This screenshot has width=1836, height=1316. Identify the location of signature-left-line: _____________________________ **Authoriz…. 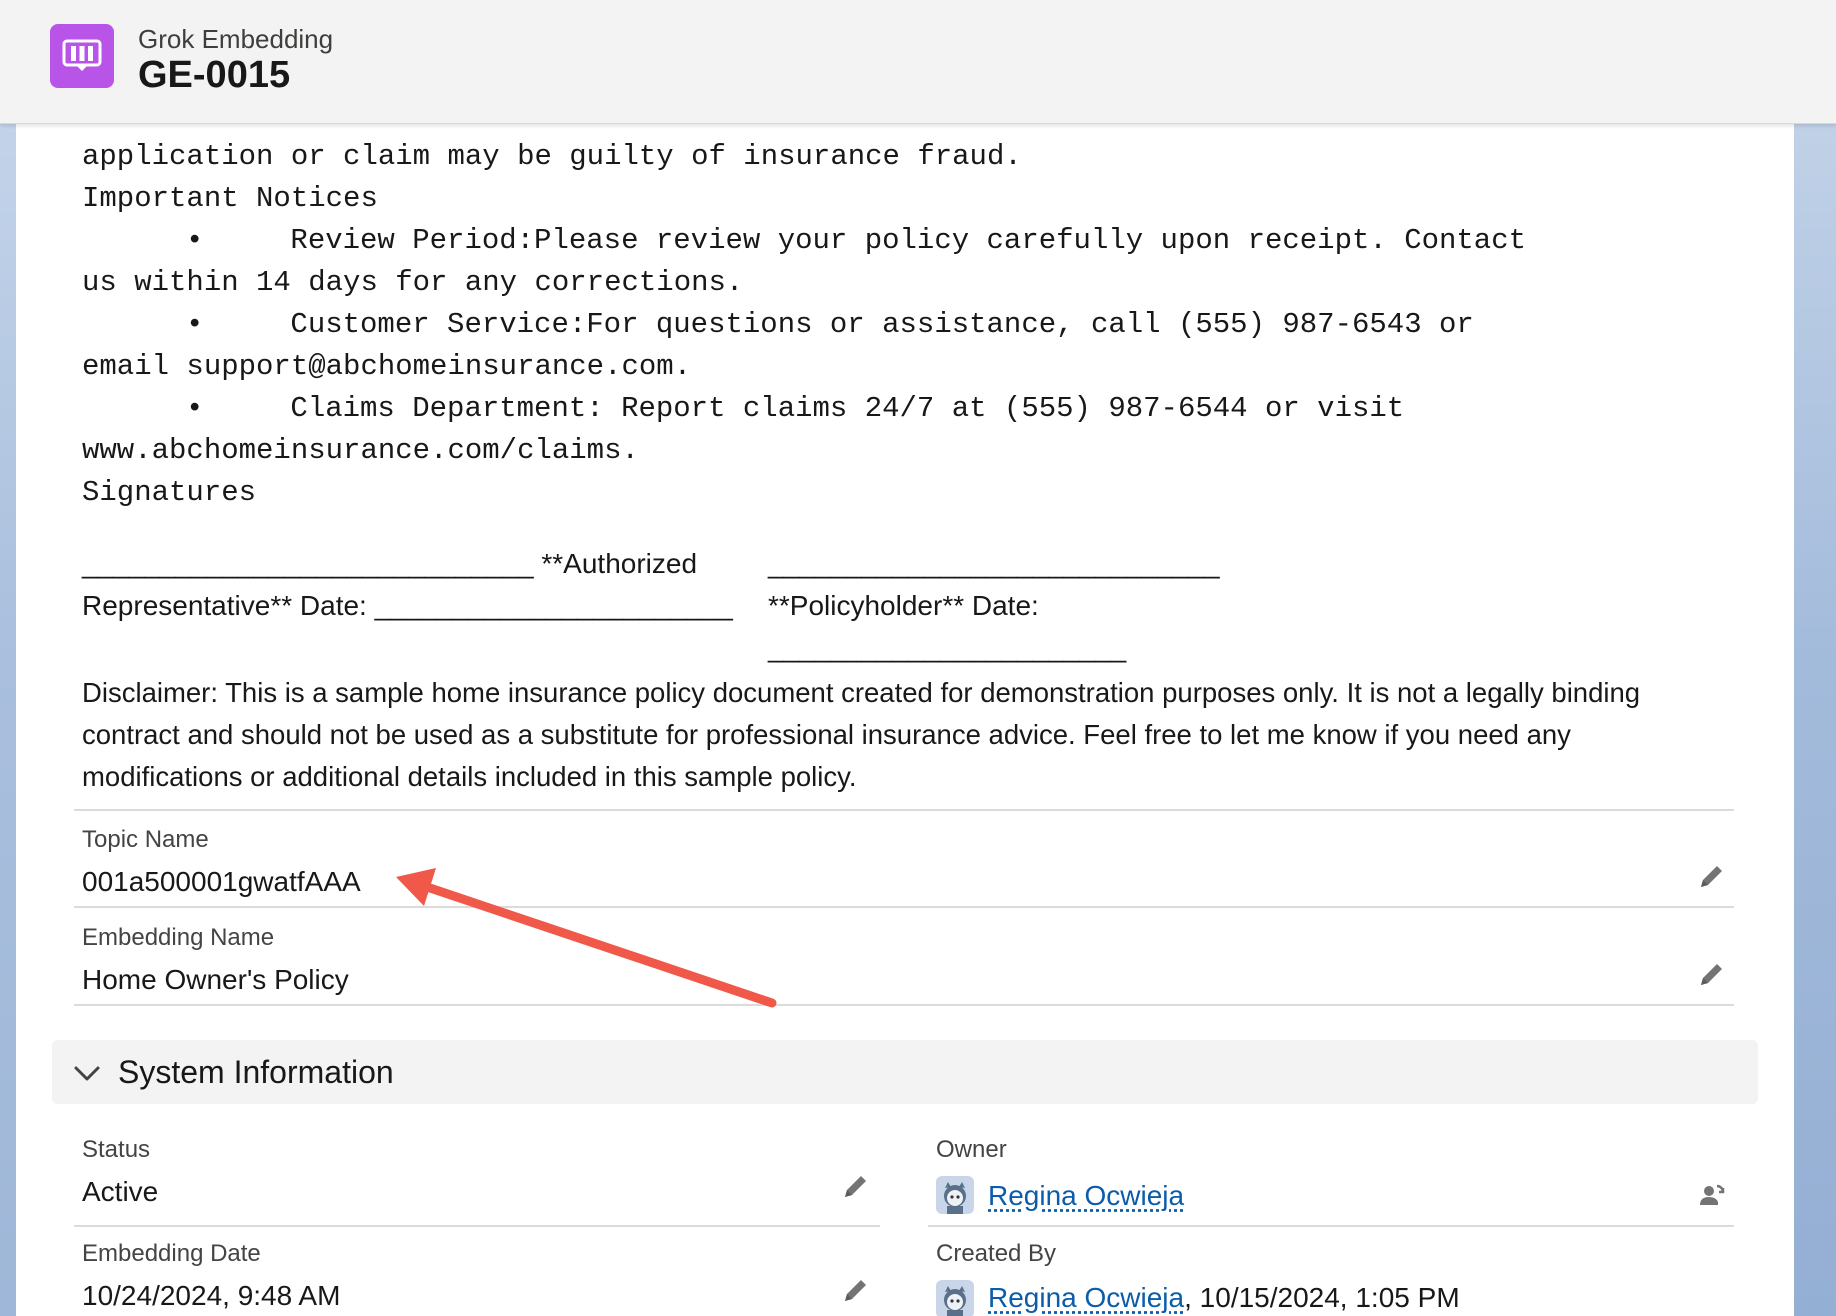
(390, 563).